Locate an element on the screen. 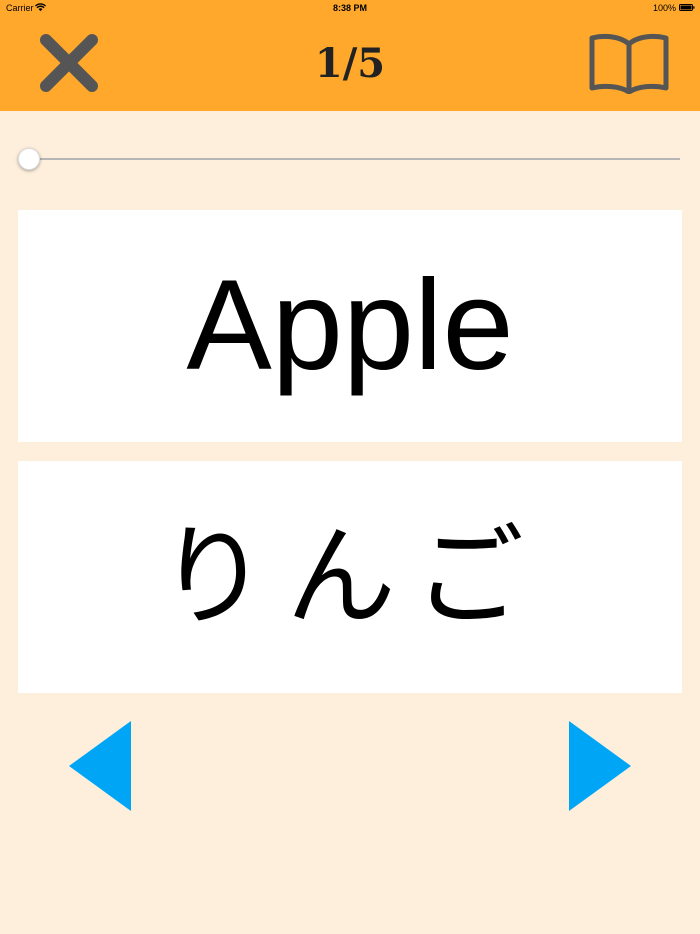  battery-icon is located at coordinates (687, 7).